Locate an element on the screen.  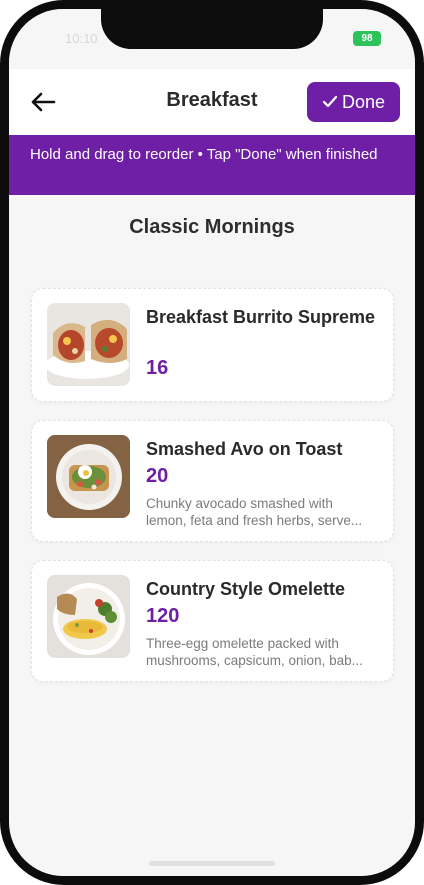
section-title: Classic Mornings is located at coordinates (212, 227).